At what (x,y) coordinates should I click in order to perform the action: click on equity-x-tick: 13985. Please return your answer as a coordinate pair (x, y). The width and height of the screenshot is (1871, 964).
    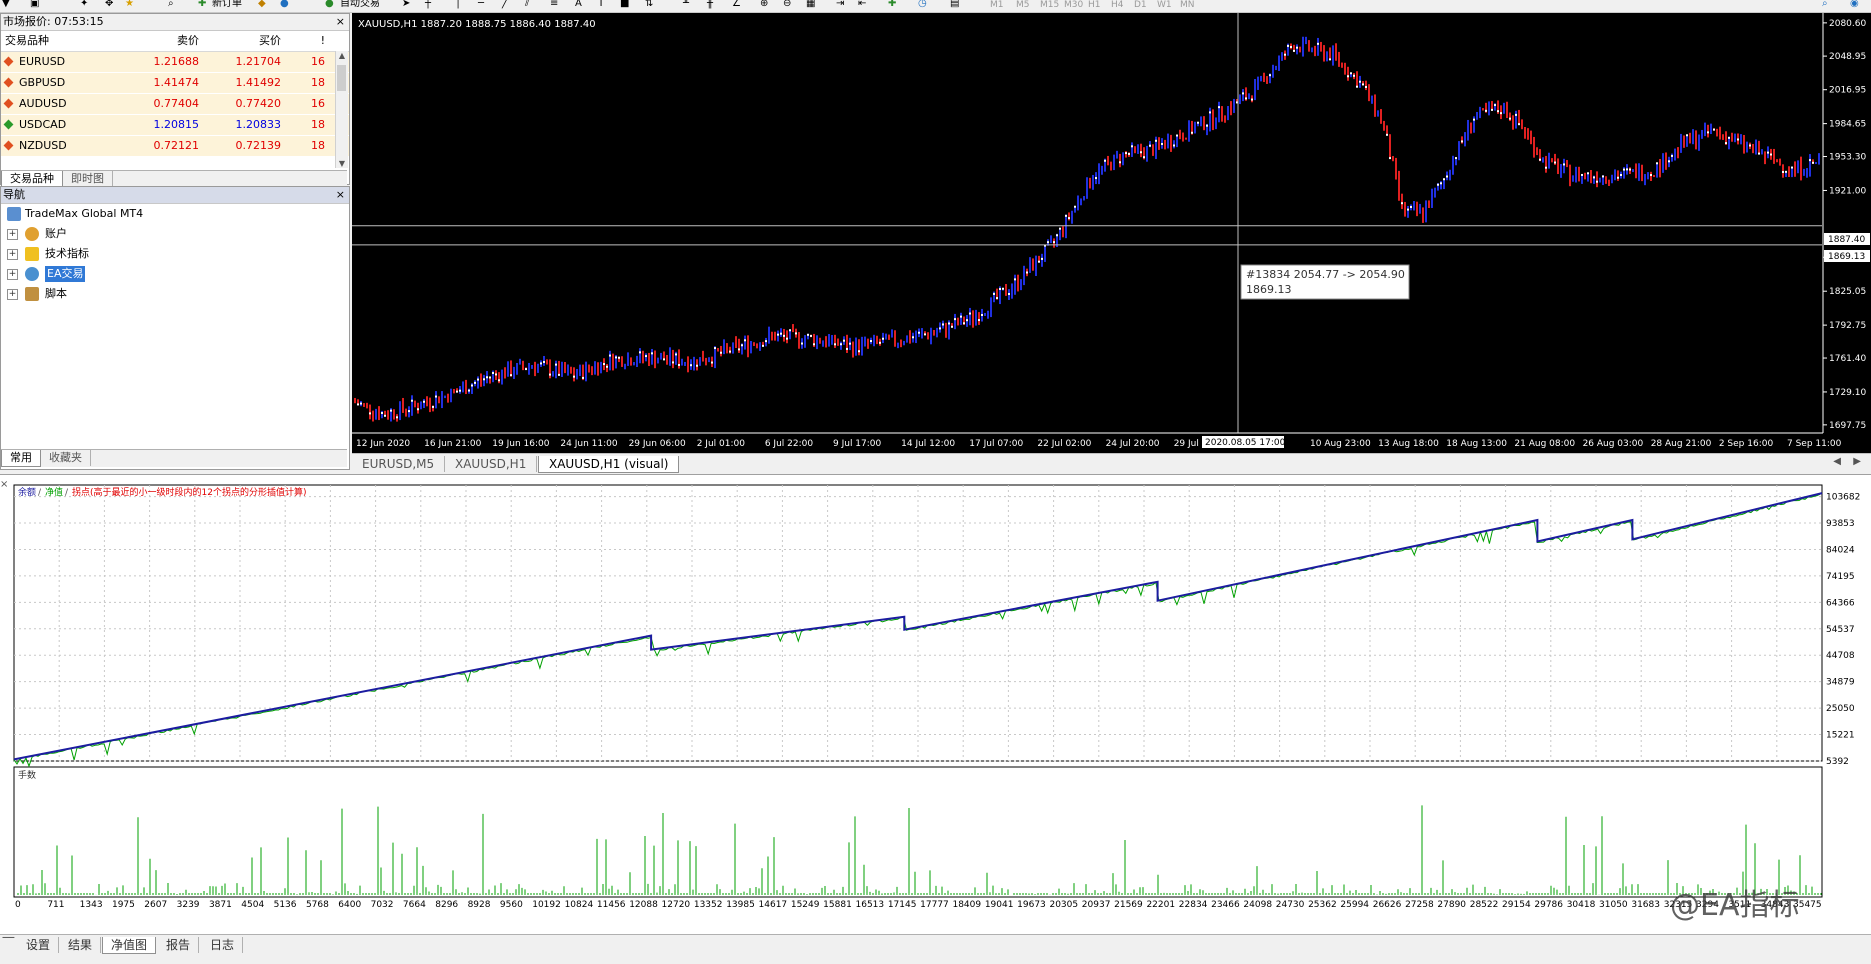
    Looking at the image, I should click on (740, 905).